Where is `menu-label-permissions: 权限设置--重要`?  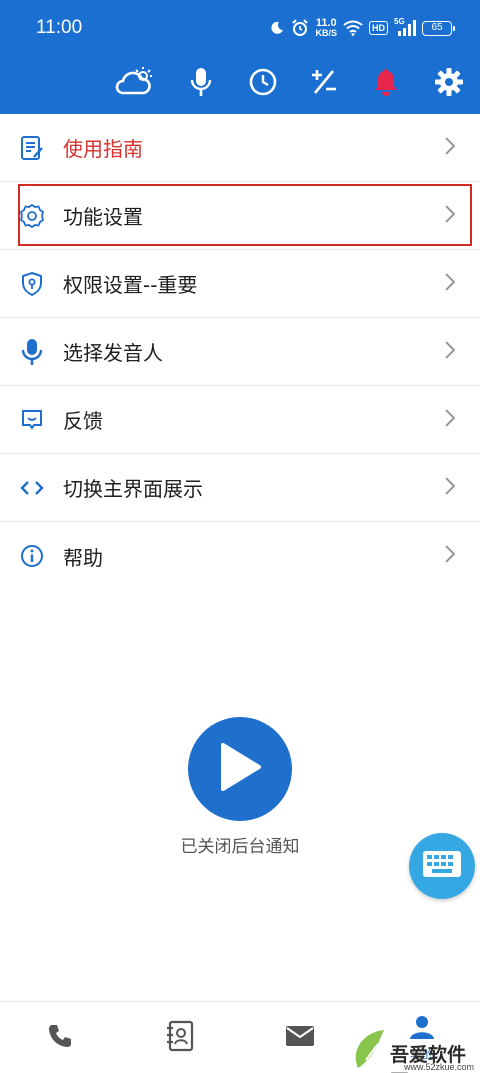
menu-label-permissions: 权限设置--重要 is located at coordinates (130, 285).